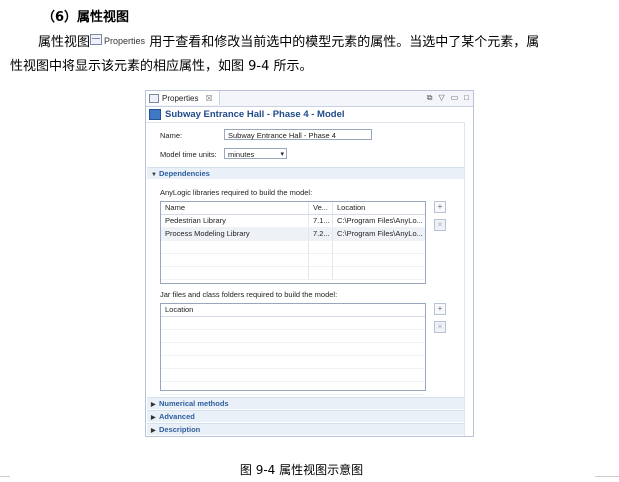 The image size is (619, 482). I want to click on section-dependencies: ▼ Dependencies, so click(305, 173).